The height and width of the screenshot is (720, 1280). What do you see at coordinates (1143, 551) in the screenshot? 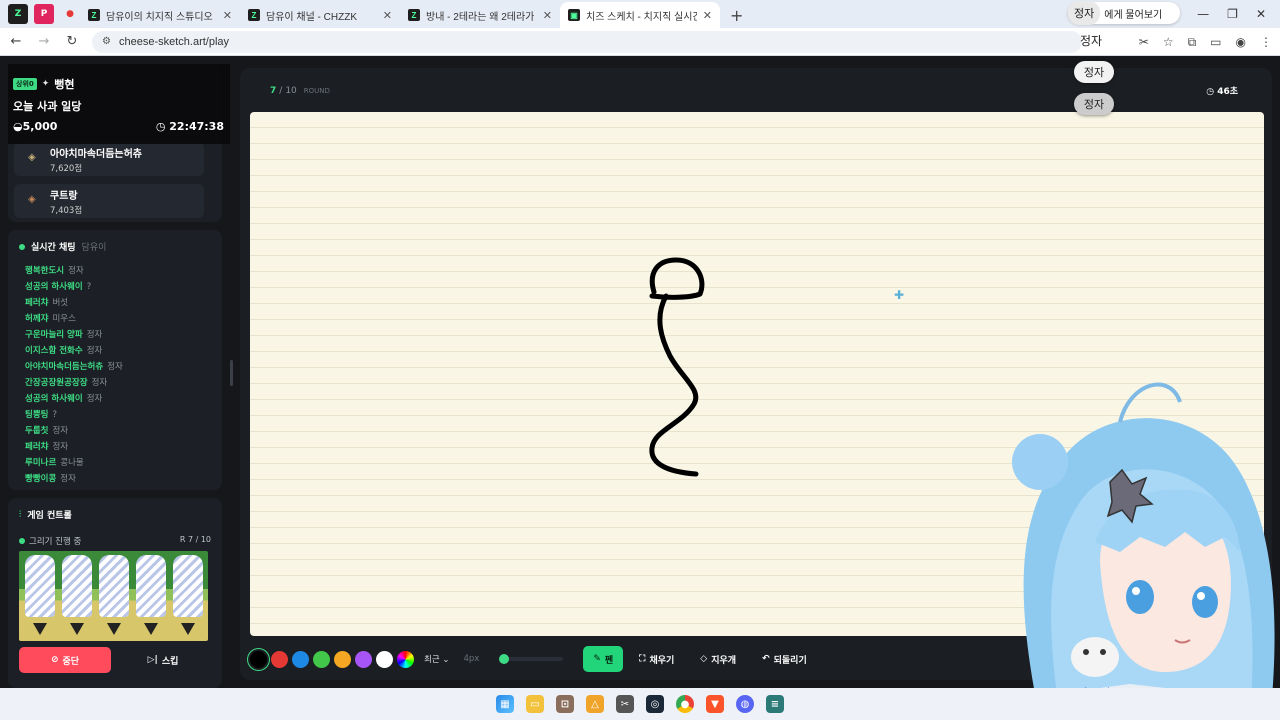
I see `vtuber-avatar` at bounding box center [1143, 551].